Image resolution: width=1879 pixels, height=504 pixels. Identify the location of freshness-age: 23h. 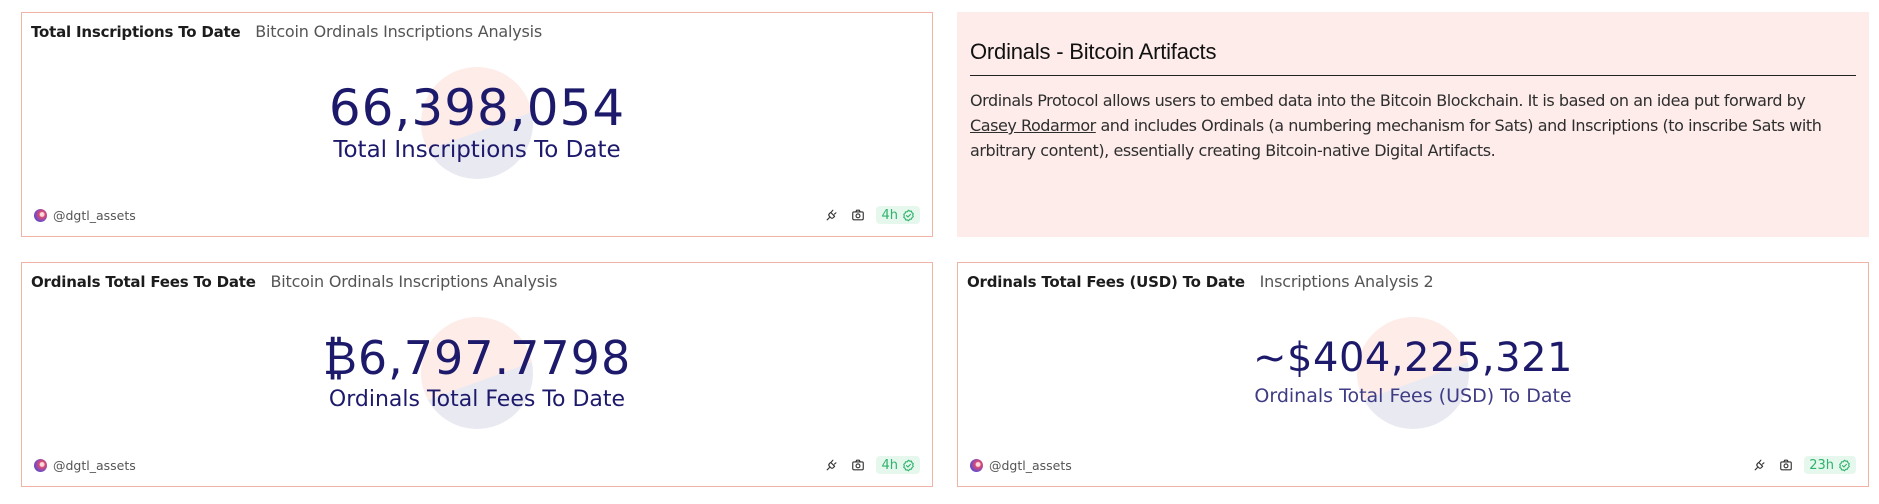
(1821, 465).